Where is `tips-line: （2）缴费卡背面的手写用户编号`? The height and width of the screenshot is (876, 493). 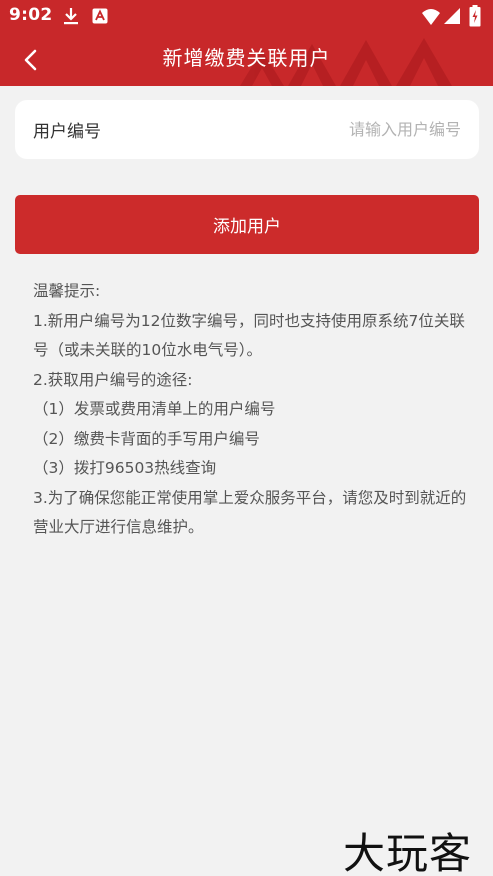
tips-line: （2）缴费卡背面的手写用户编号 is located at coordinates (146, 438).